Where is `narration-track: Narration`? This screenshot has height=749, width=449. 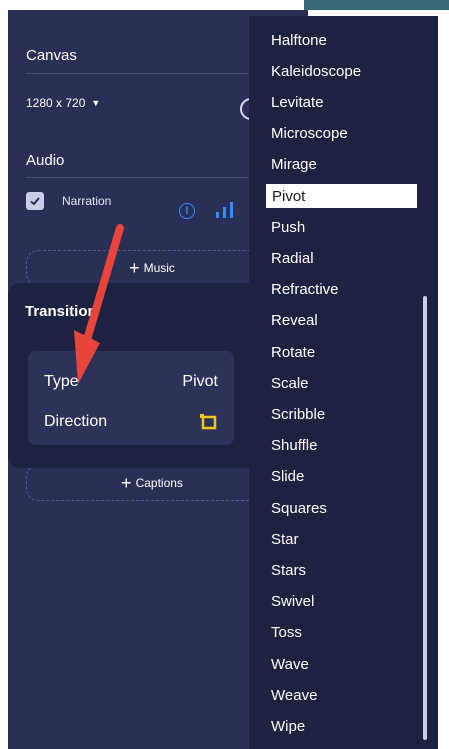
narration-track: Narration is located at coordinates (68, 201).